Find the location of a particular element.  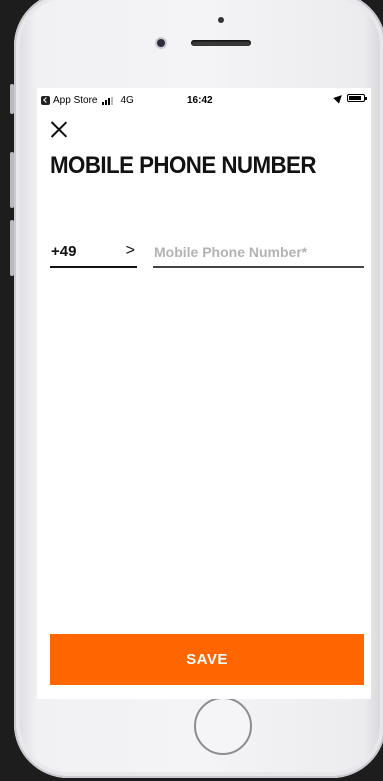

back-to-app-label: App Store is located at coordinates (75, 100).